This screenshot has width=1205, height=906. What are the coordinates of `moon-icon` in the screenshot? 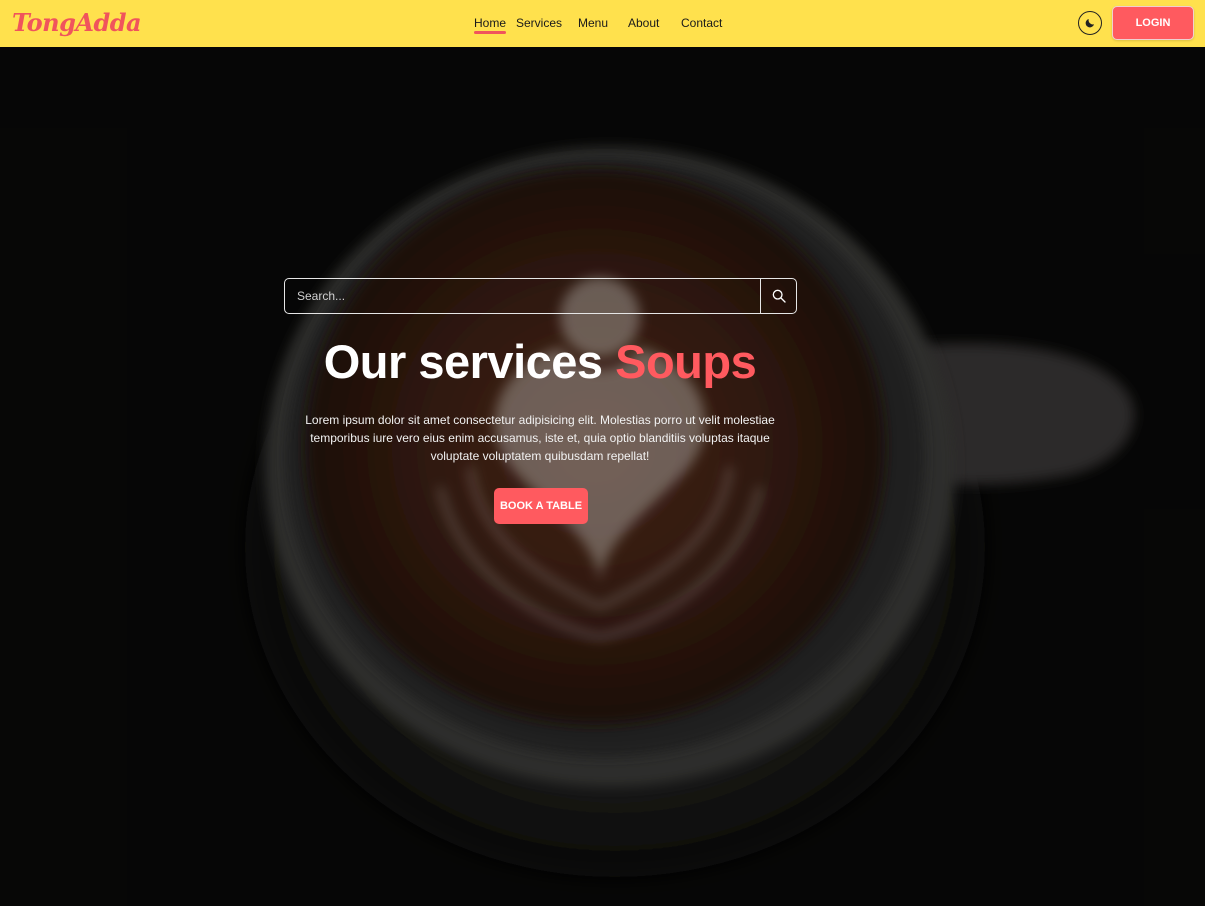 It's located at (1089, 23).